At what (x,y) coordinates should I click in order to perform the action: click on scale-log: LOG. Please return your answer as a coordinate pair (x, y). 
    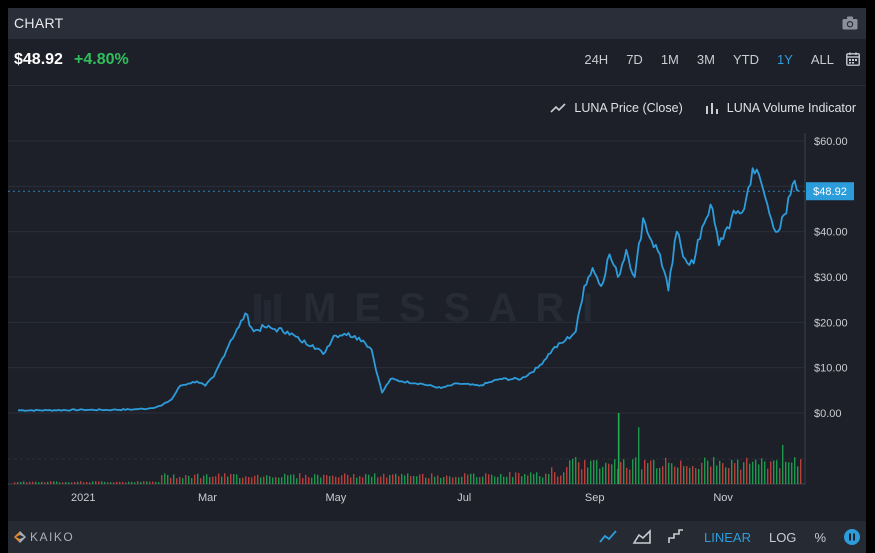
    Looking at the image, I should click on (782, 537).